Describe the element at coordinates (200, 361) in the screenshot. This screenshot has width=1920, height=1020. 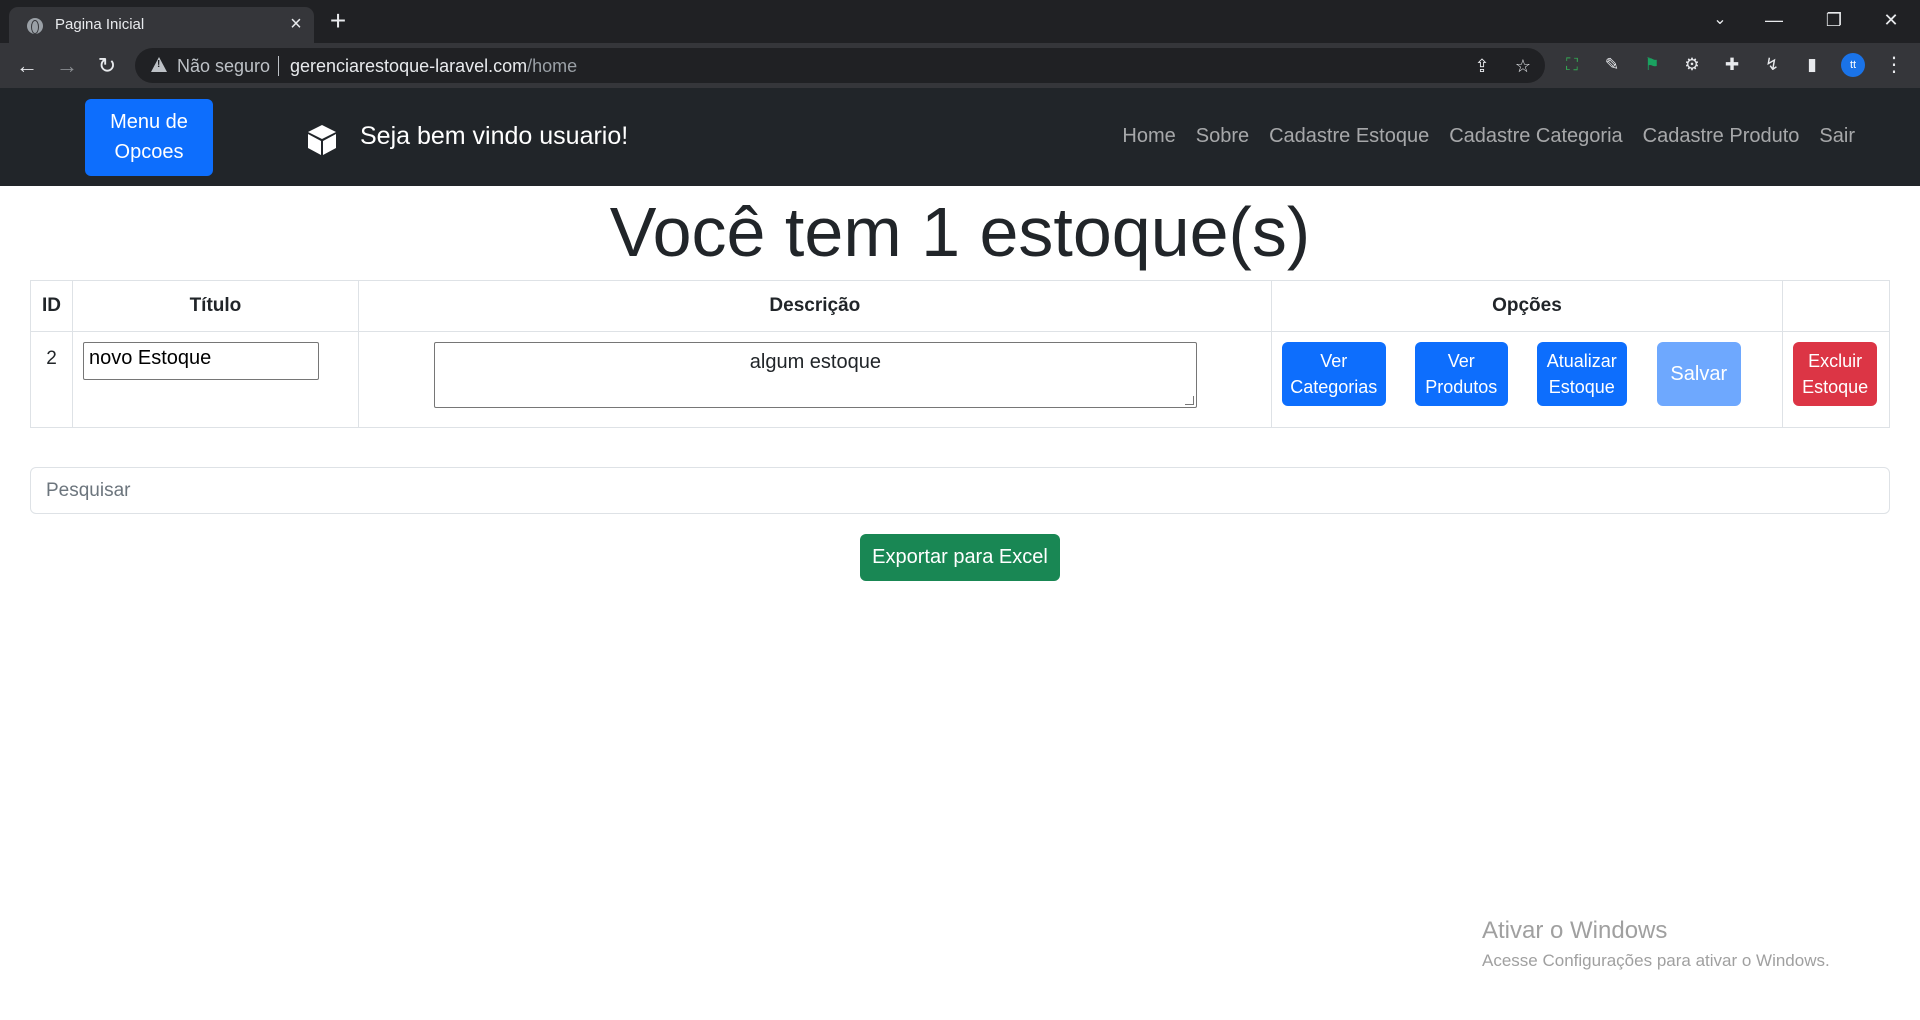
I see `title-input: novo Estoque` at that location.